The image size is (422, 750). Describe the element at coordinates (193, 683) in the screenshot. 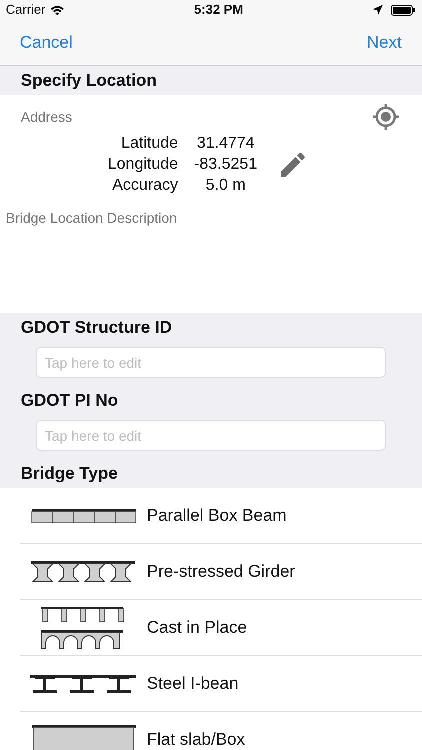

I see `bridge-type-label: Steel I-bean` at that location.